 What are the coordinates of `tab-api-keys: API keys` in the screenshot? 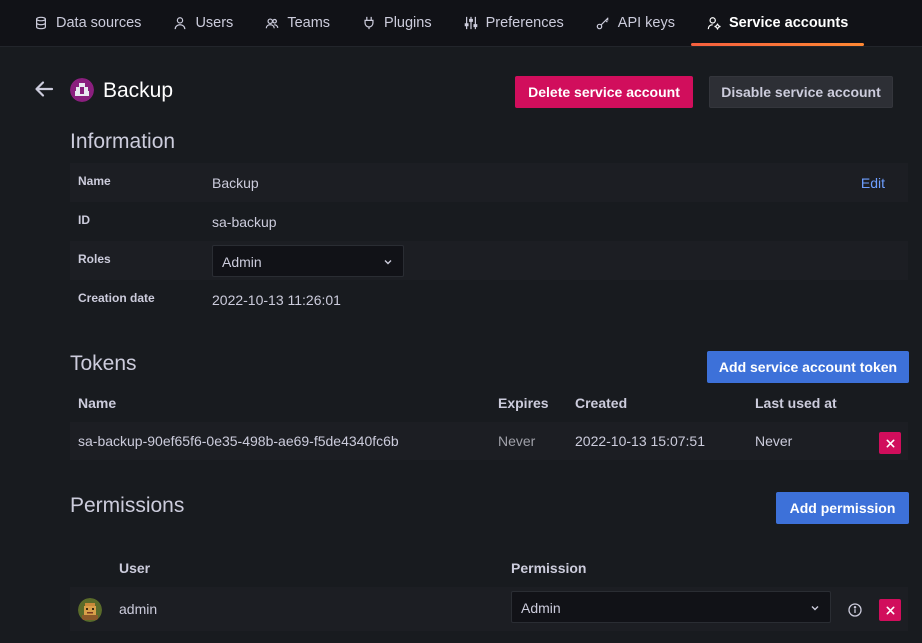 It's located at (643, 23).